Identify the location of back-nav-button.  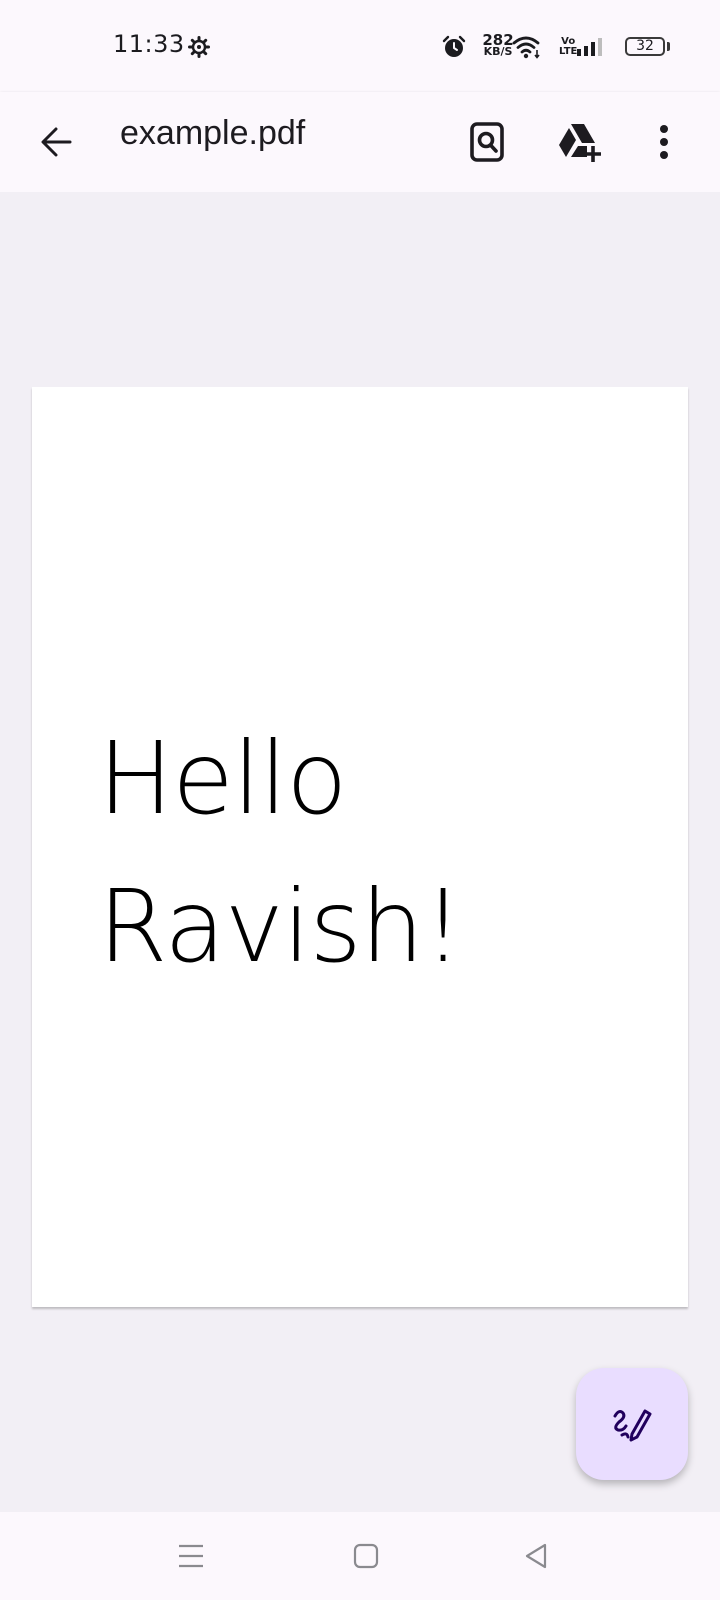
(537, 1556).